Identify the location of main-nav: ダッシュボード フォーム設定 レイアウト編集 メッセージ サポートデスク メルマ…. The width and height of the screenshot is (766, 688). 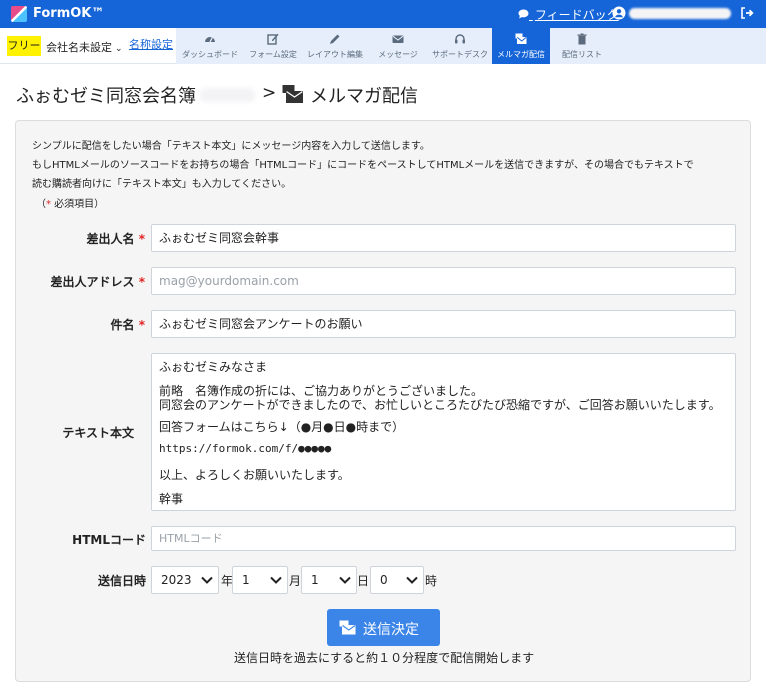
(471, 46).